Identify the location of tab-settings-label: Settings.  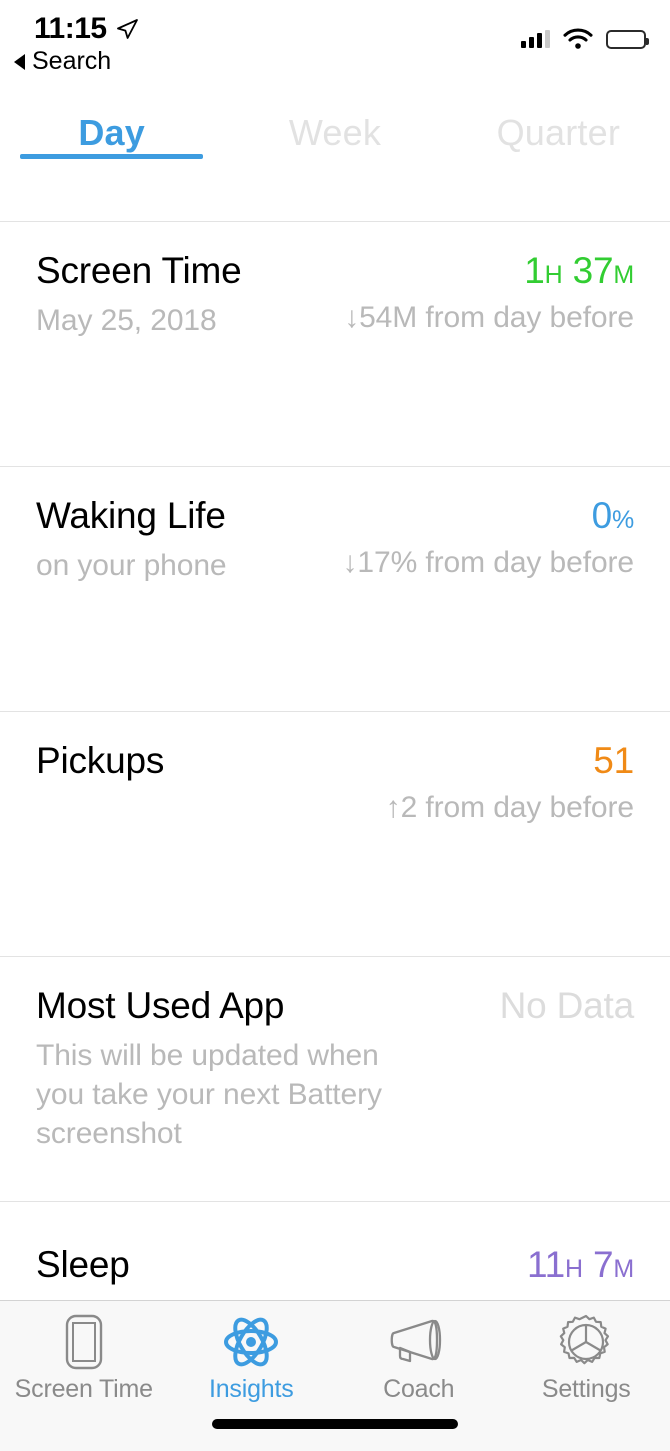
(586, 1389).